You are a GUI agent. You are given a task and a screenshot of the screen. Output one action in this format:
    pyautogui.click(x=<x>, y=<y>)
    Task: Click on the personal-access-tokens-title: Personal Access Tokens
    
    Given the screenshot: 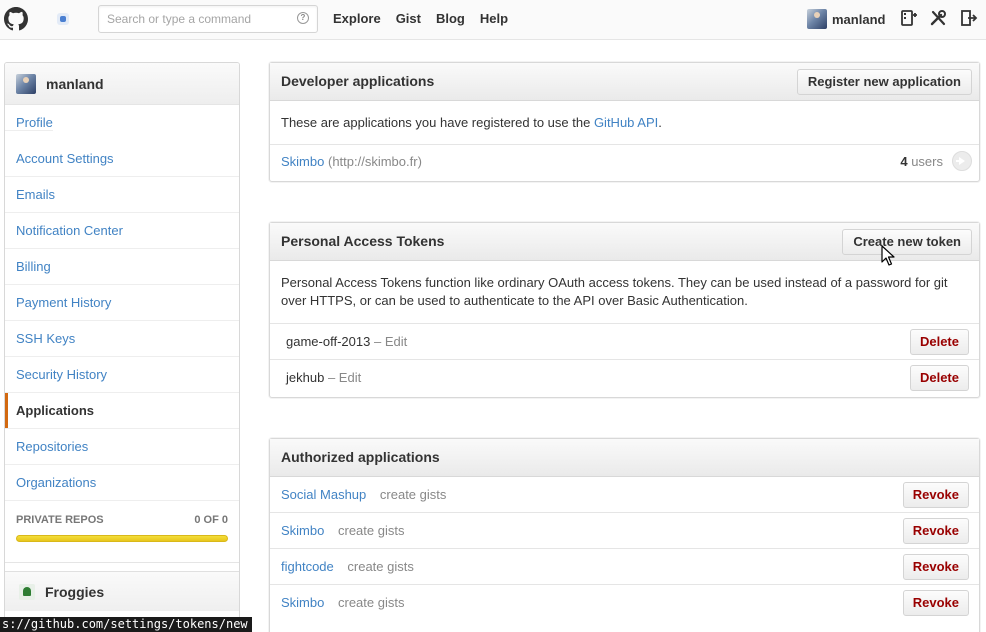 What is the action you would take?
    pyautogui.click(x=363, y=241)
    